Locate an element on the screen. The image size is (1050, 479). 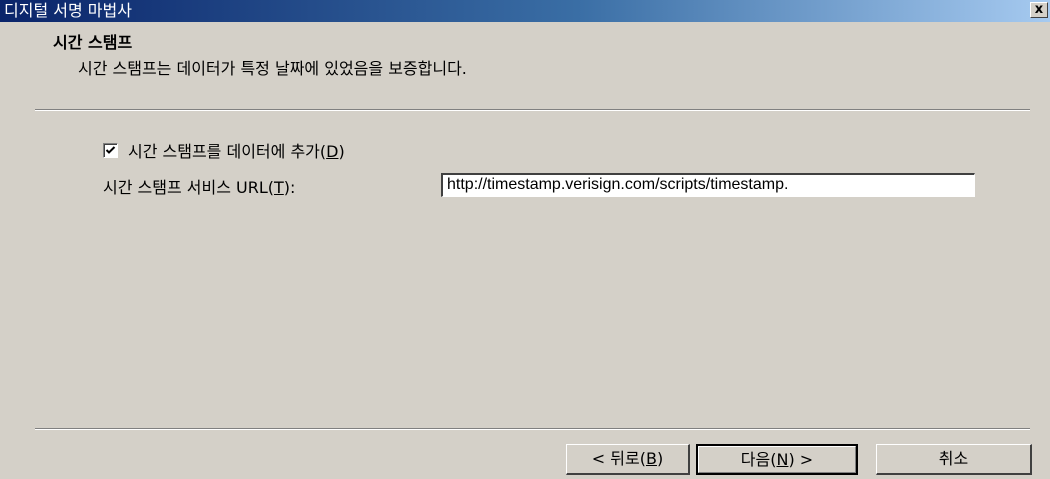
cancel-button: 취소 is located at coordinates (954, 459).